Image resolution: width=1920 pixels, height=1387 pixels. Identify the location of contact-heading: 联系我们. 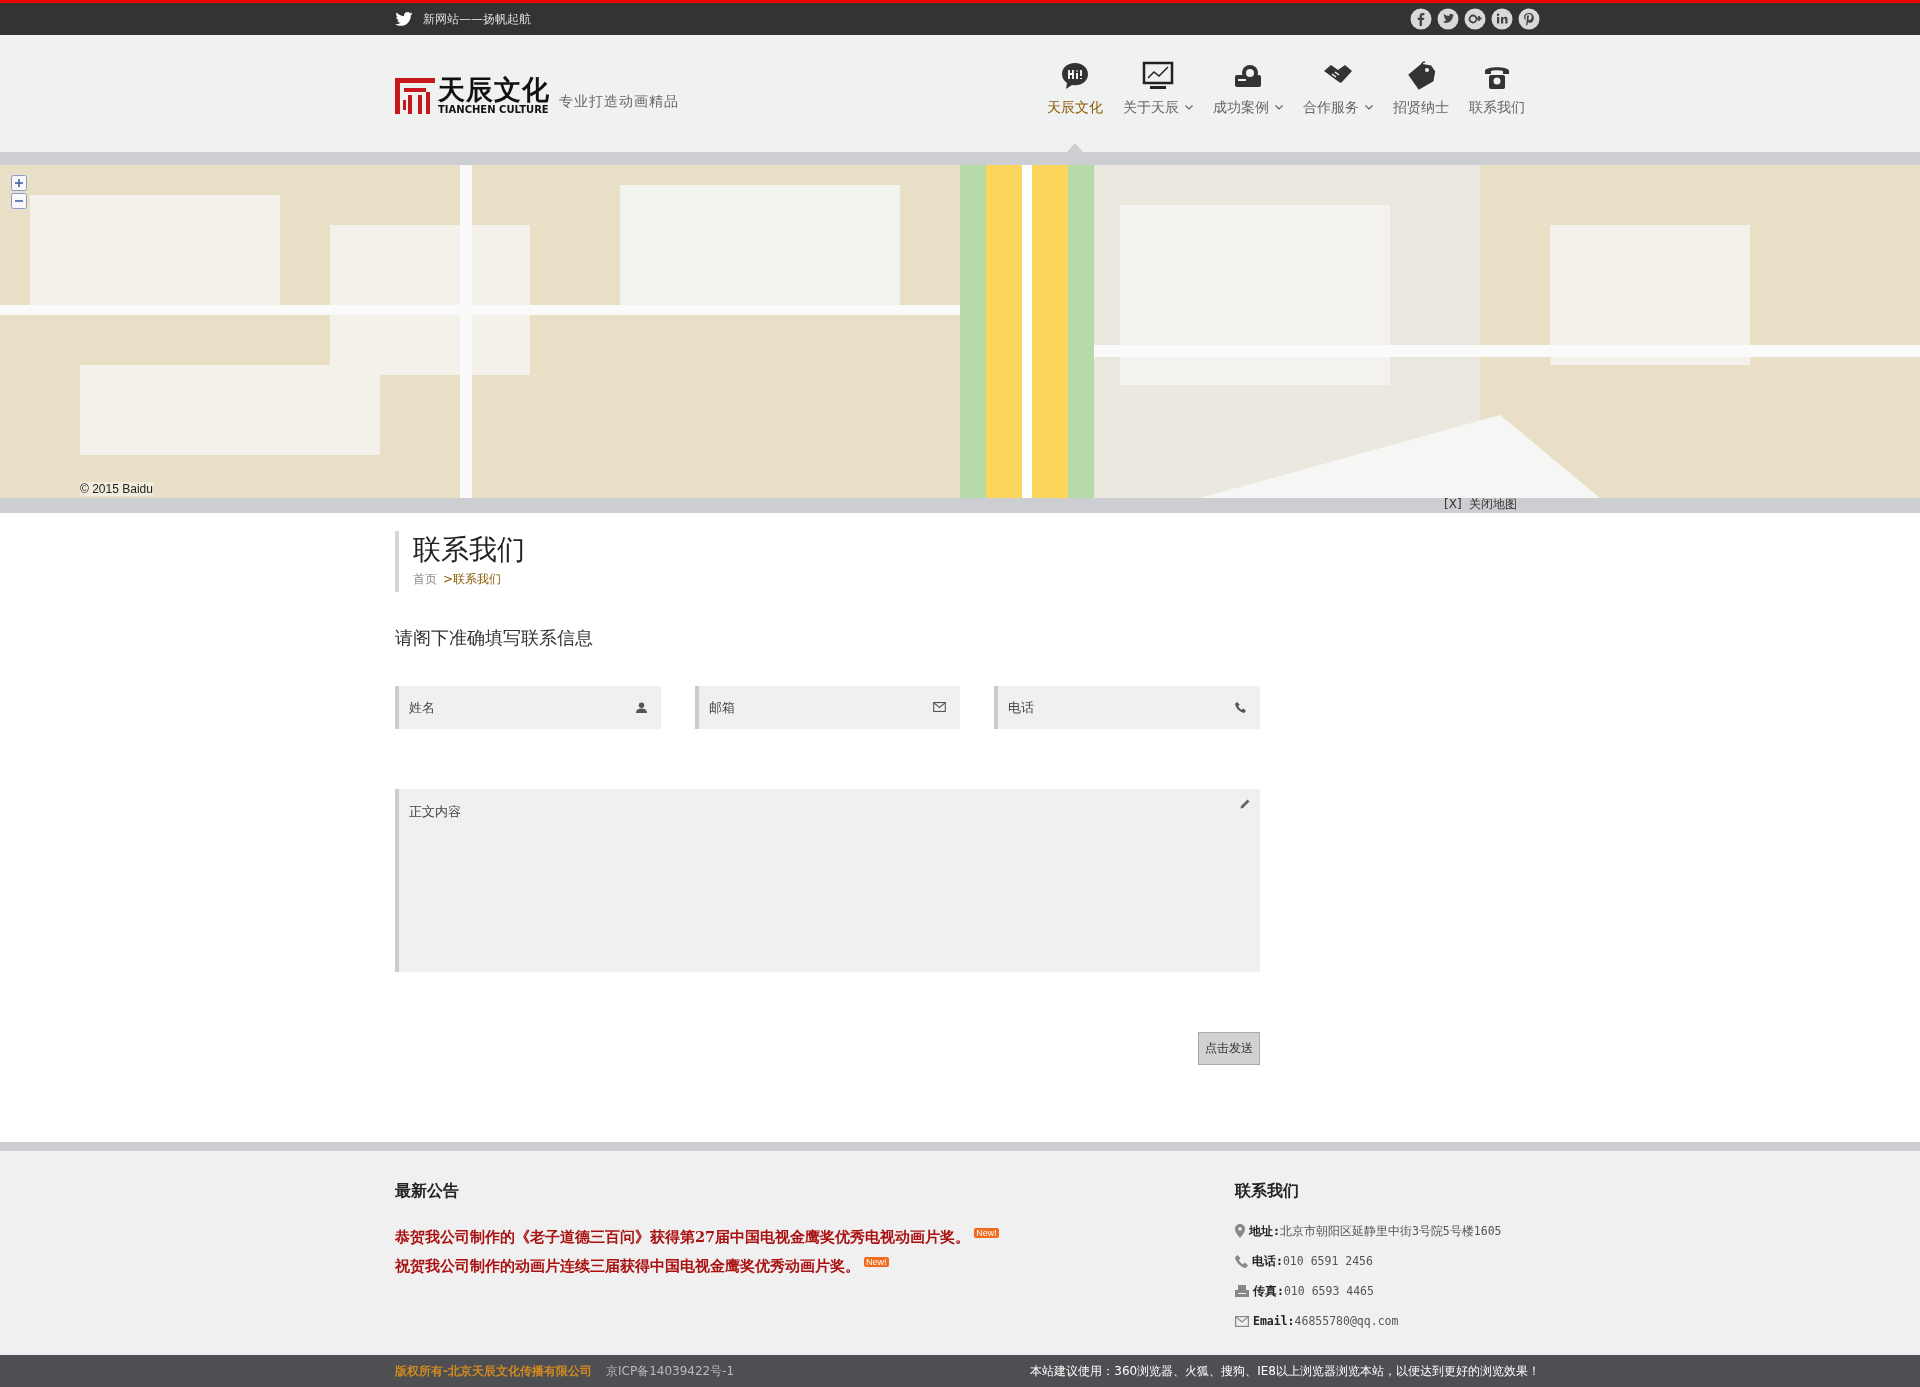
(1267, 1191).